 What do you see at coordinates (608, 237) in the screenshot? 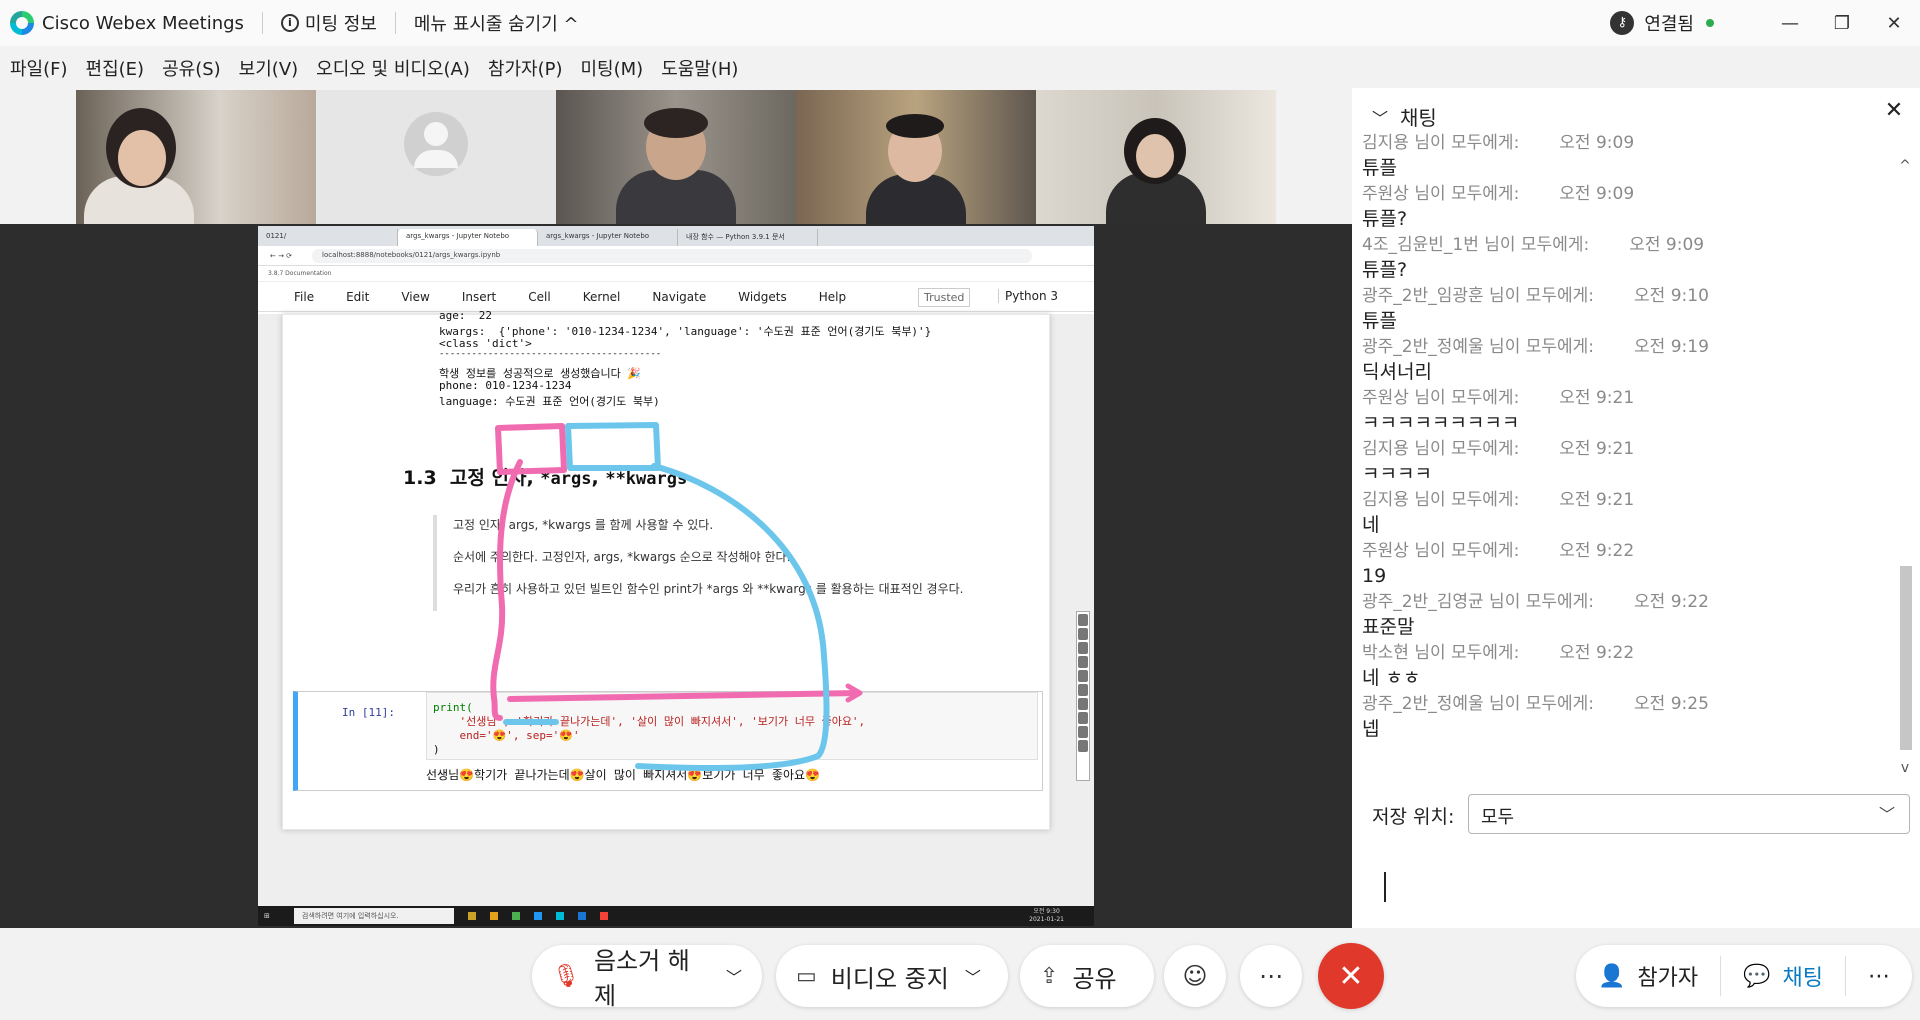
I see `browser-tab: args_kwargs - Jupyter Notebo` at bounding box center [608, 237].